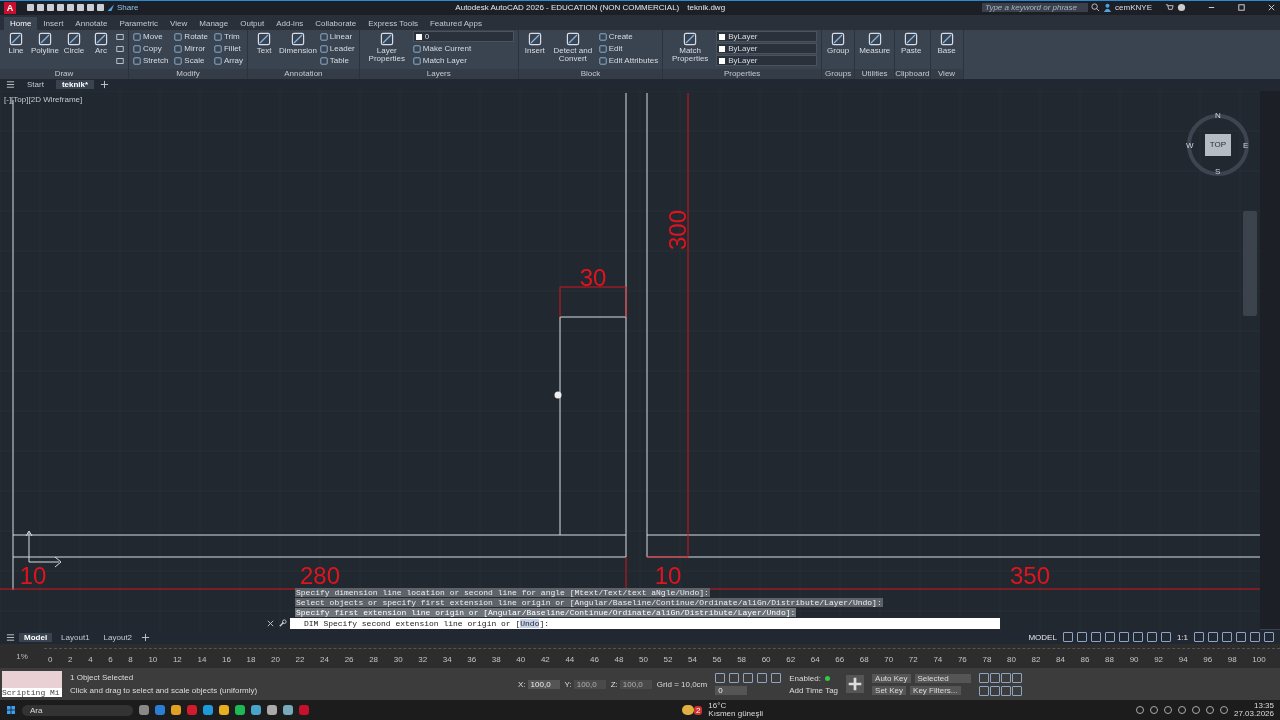  What do you see at coordinates (455, 23) in the screenshot?
I see `ribbon-tab: Featured Apps` at bounding box center [455, 23].